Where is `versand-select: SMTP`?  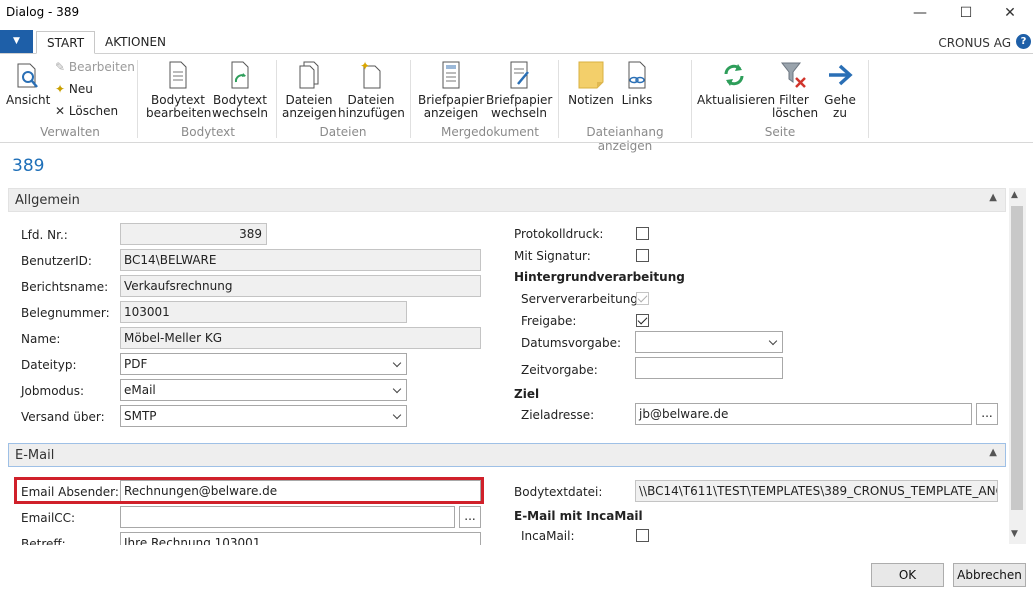
versand-select: SMTP is located at coordinates (263, 416).